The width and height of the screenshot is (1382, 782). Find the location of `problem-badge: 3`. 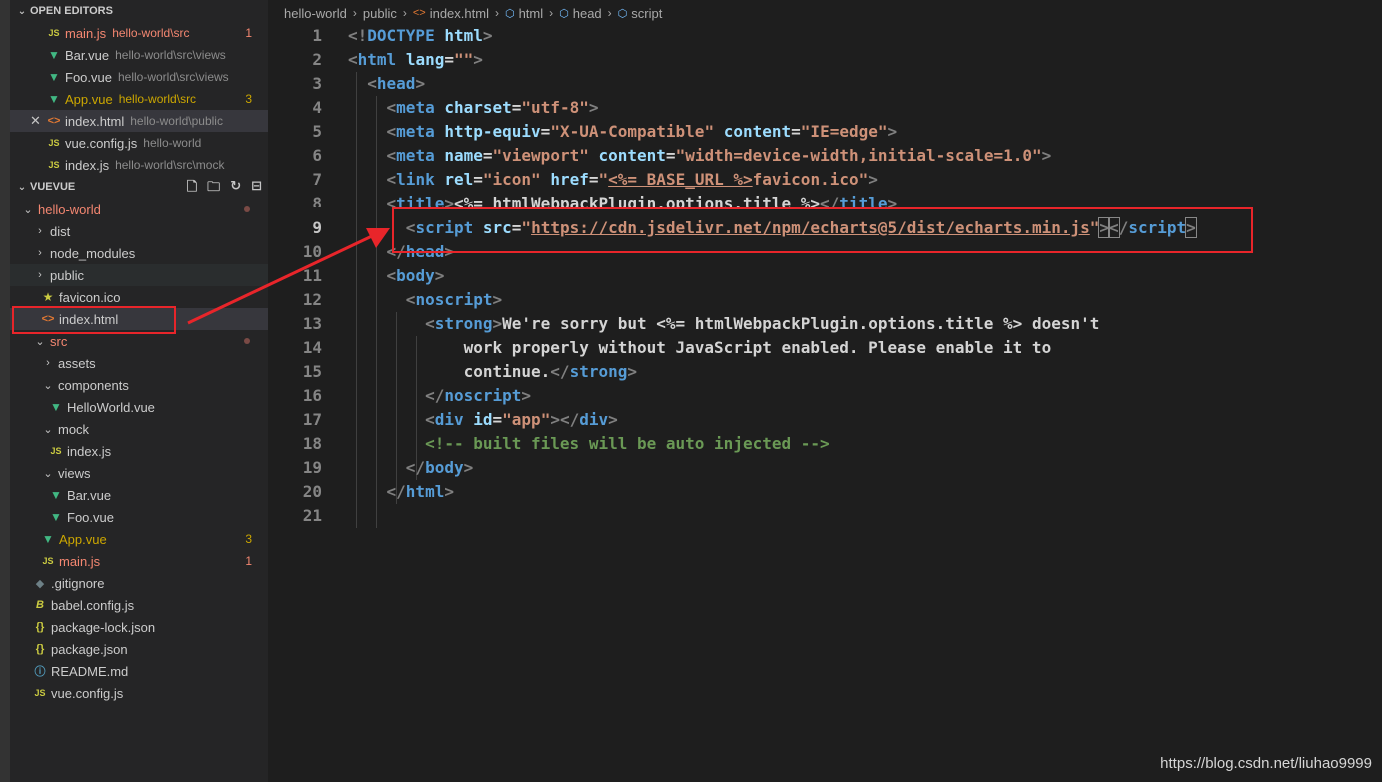

problem-badge: 3 is located at coordinates (248, 539).